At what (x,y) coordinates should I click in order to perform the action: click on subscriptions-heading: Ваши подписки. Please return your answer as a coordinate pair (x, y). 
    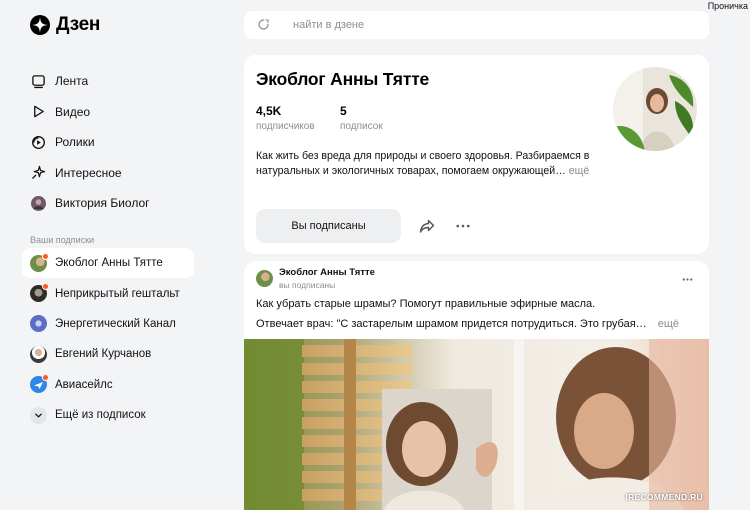
    Looking at the image, I should click on (62, 240).